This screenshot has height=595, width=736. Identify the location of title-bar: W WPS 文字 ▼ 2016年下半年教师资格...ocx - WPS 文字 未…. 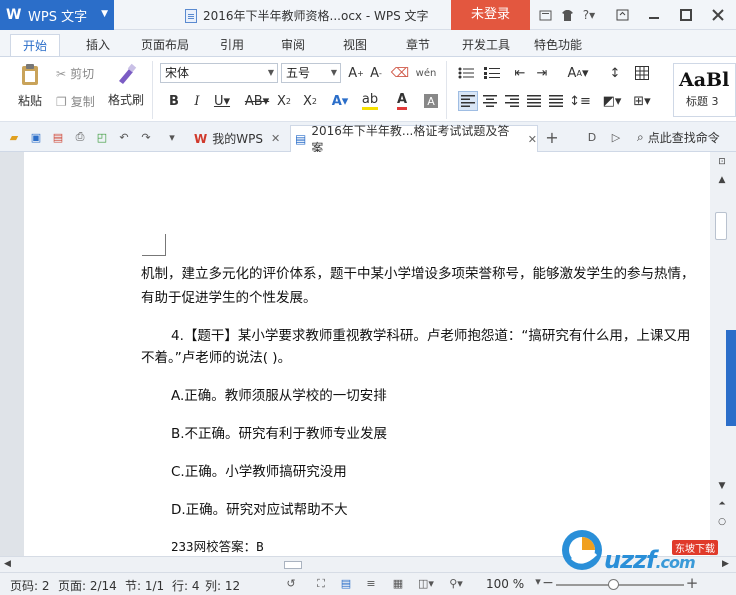
(368, 15).